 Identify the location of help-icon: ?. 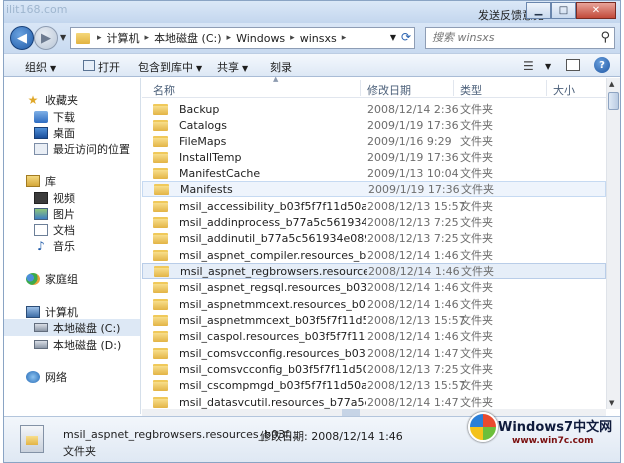
(602, 65).